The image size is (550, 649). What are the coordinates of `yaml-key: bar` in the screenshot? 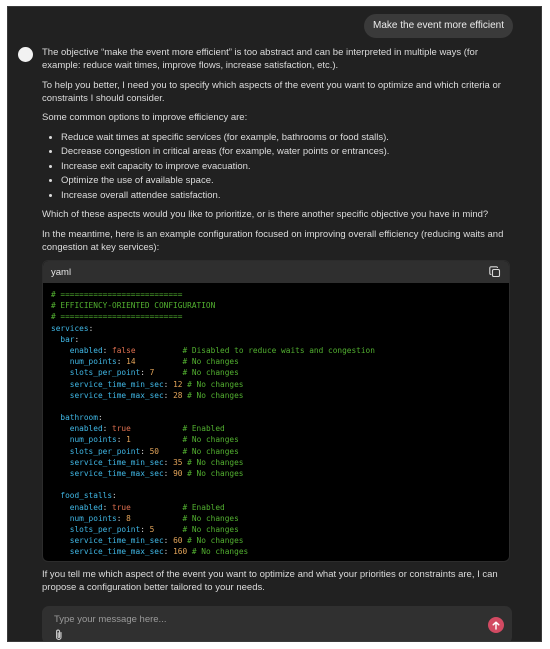 It's located at (67, 339).